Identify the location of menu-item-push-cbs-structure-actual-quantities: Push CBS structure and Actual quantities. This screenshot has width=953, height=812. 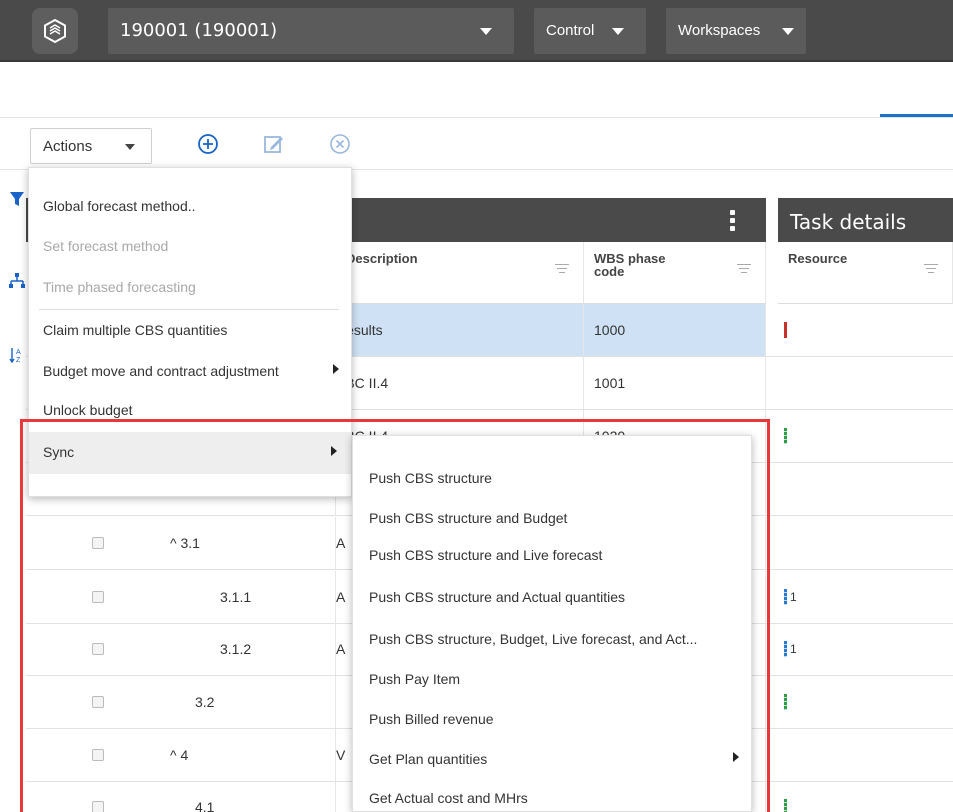
(552, 597).